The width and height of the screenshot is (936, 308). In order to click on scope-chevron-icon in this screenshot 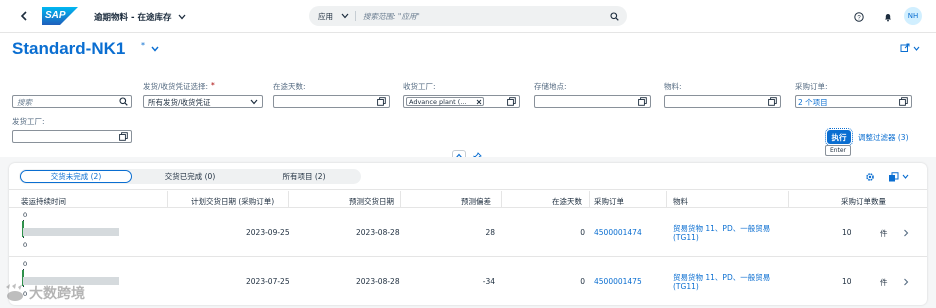, I will do `click(345, 16)`.